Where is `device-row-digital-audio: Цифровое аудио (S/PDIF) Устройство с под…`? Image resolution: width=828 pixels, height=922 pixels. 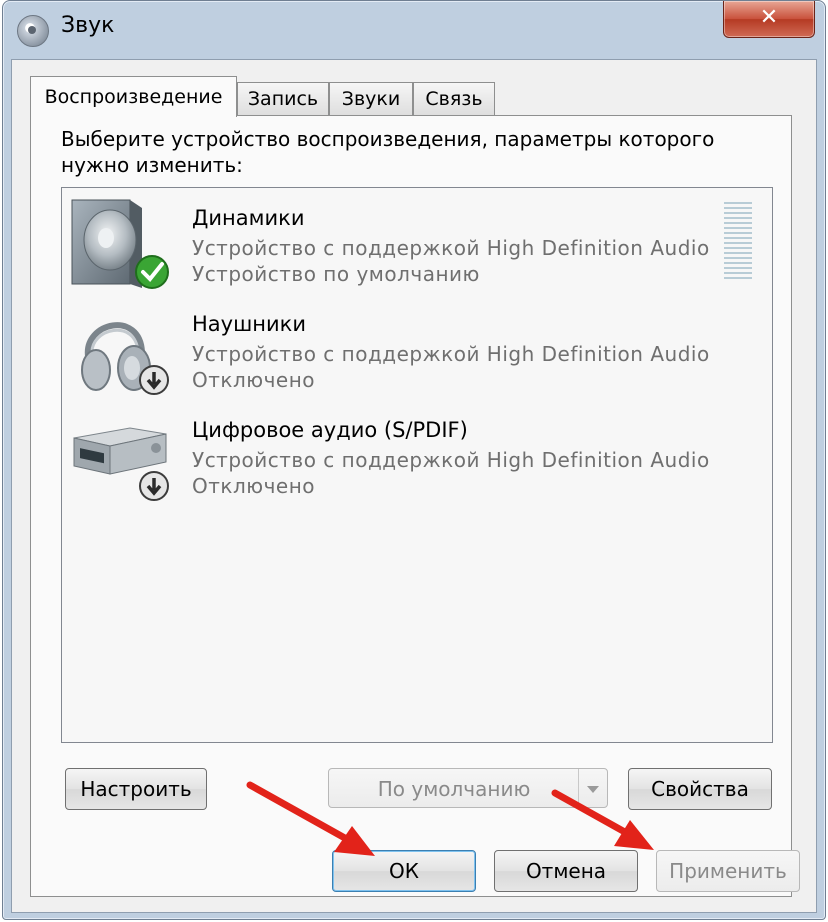
device-row-digital-audio: Цифровое аудио (S/PDIF) Устройство с под… is located at coordinates (417, 455).